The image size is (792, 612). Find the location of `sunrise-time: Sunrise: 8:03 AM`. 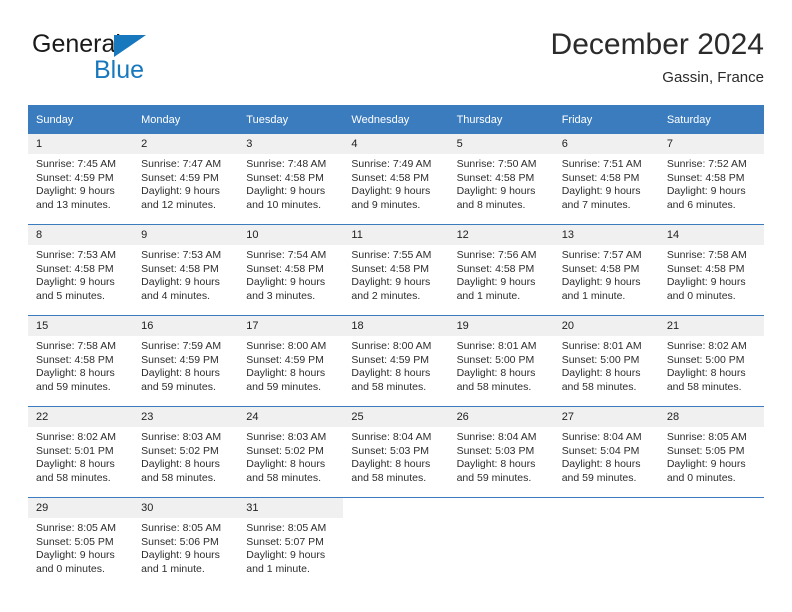

sunrise-time: Sunrise: 8:03 AM is located at coordinates (181, 437).